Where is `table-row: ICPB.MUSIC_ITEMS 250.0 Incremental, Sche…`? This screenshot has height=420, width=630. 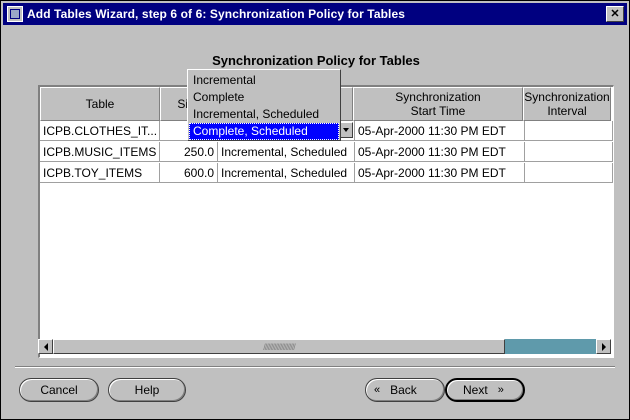 table-row: ICPB.MUSIC_ITEMS 250.0 Incremental, Sche… is located at coordinates (326, 152).